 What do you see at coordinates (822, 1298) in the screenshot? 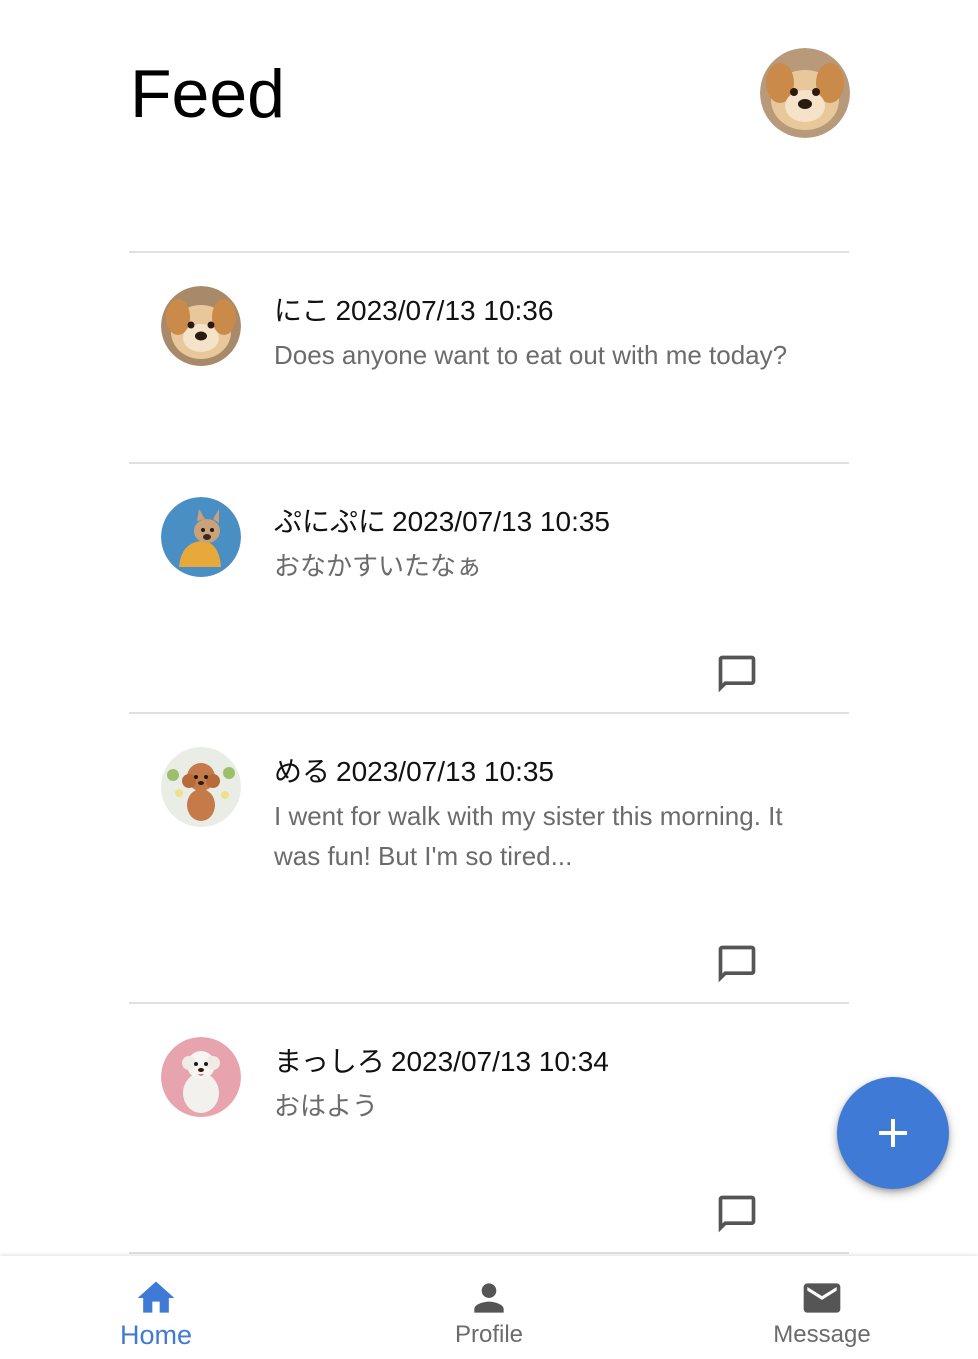
I see `mail-icon` at bounding box center [822, 1298].